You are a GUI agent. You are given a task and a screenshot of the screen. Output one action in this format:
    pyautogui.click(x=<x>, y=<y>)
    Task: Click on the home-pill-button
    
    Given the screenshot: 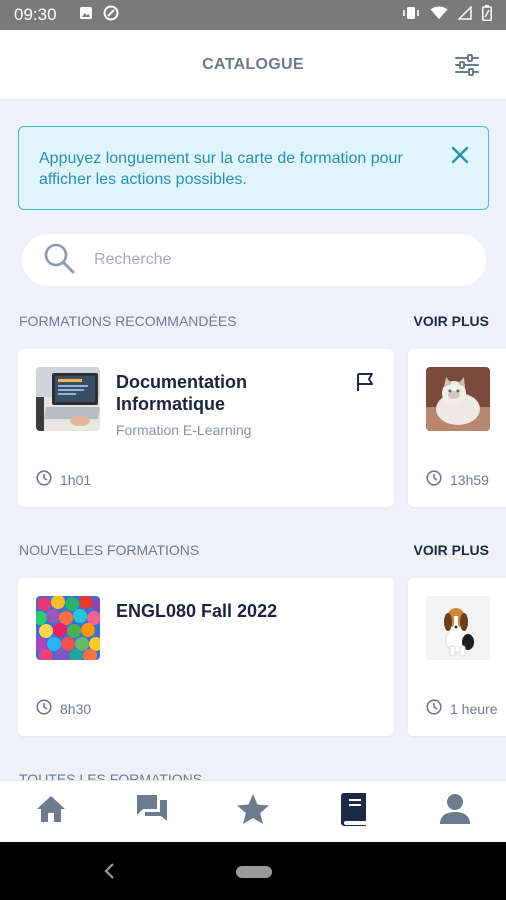 What is the action you would take?
    pyautogui.click(x=254, y=872)
    